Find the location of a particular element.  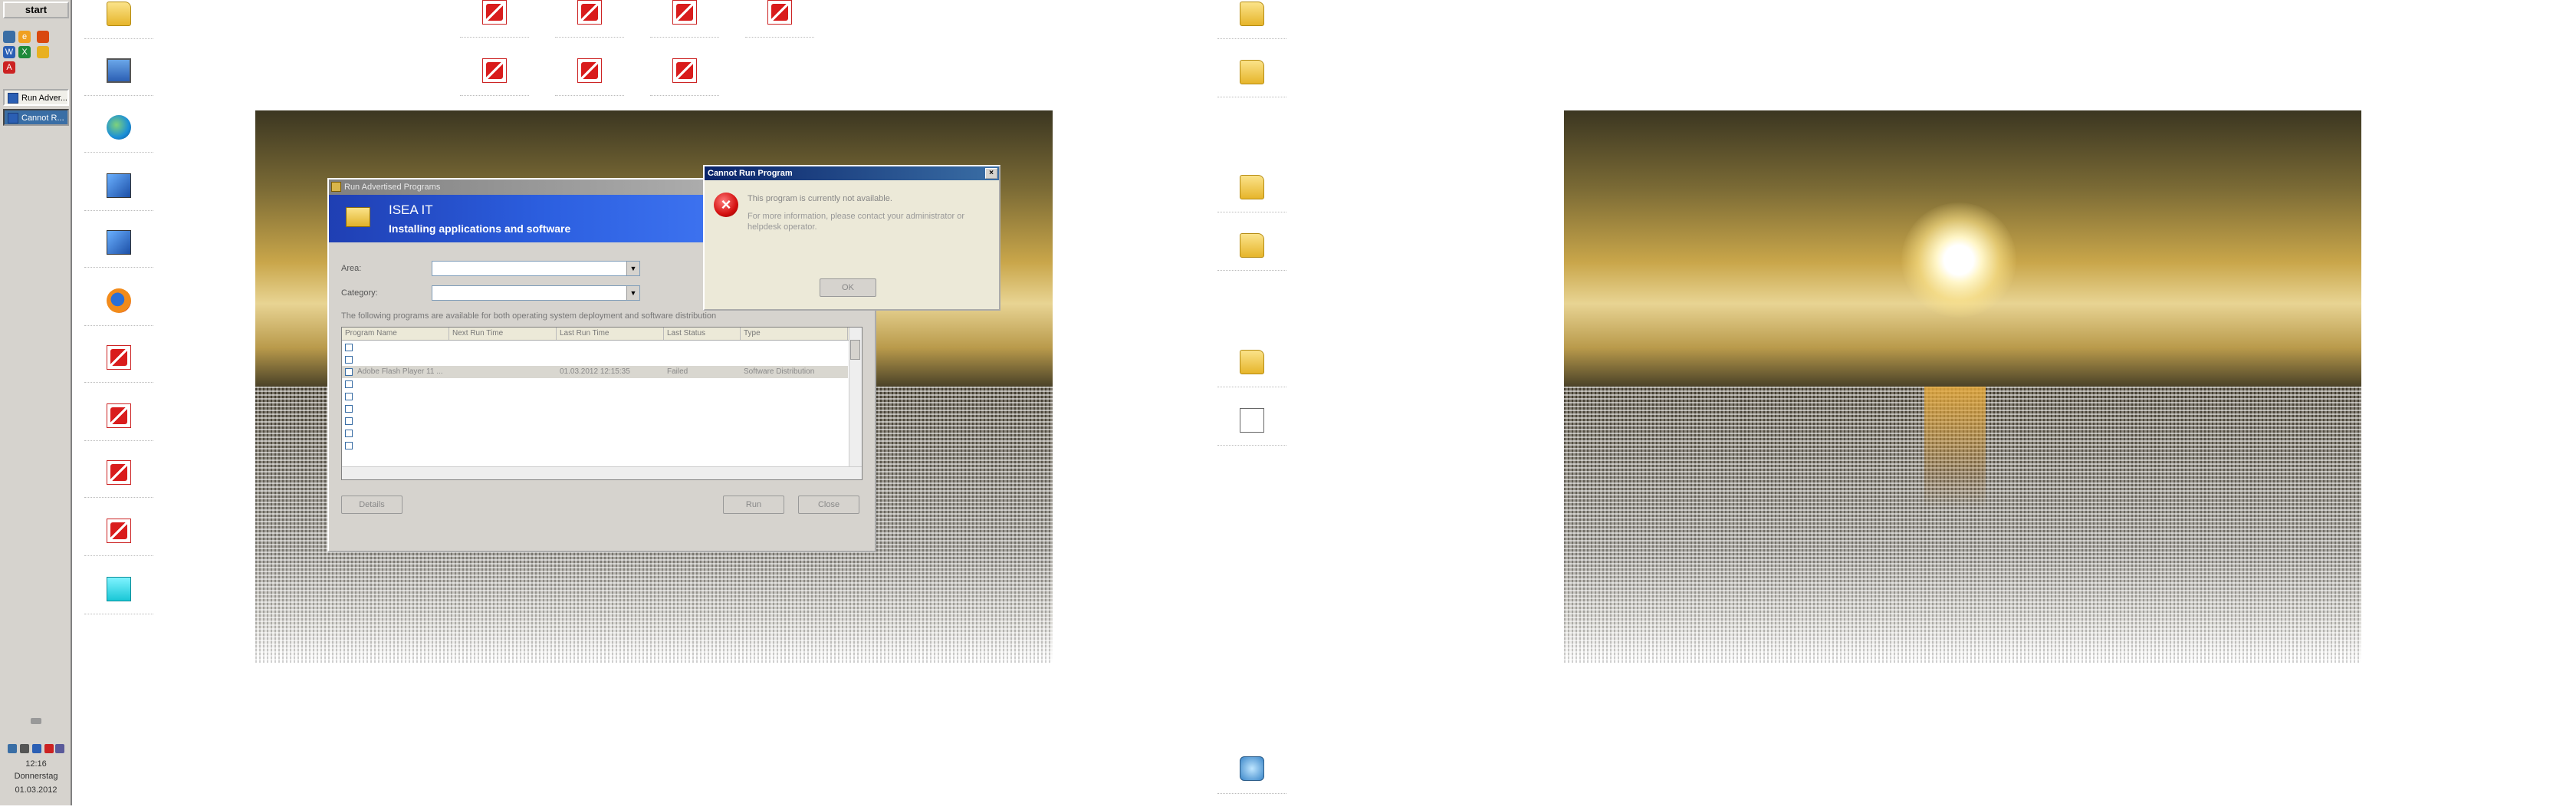

column-header: Type is located at coordinates (795, 334).